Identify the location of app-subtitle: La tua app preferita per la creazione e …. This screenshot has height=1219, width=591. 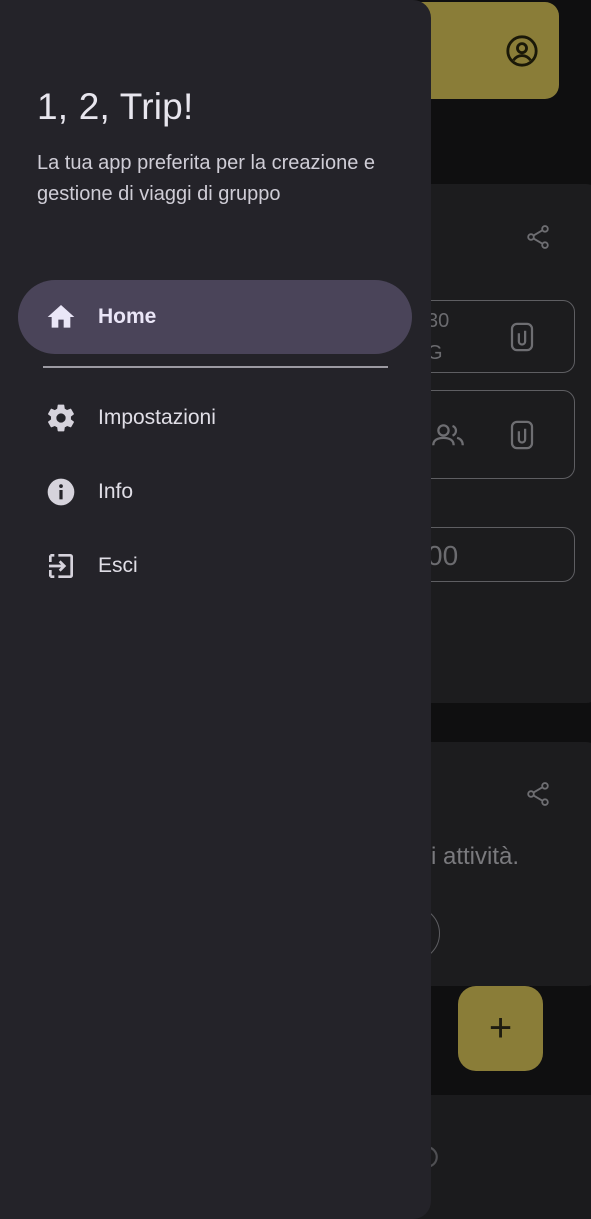
(206, 178).